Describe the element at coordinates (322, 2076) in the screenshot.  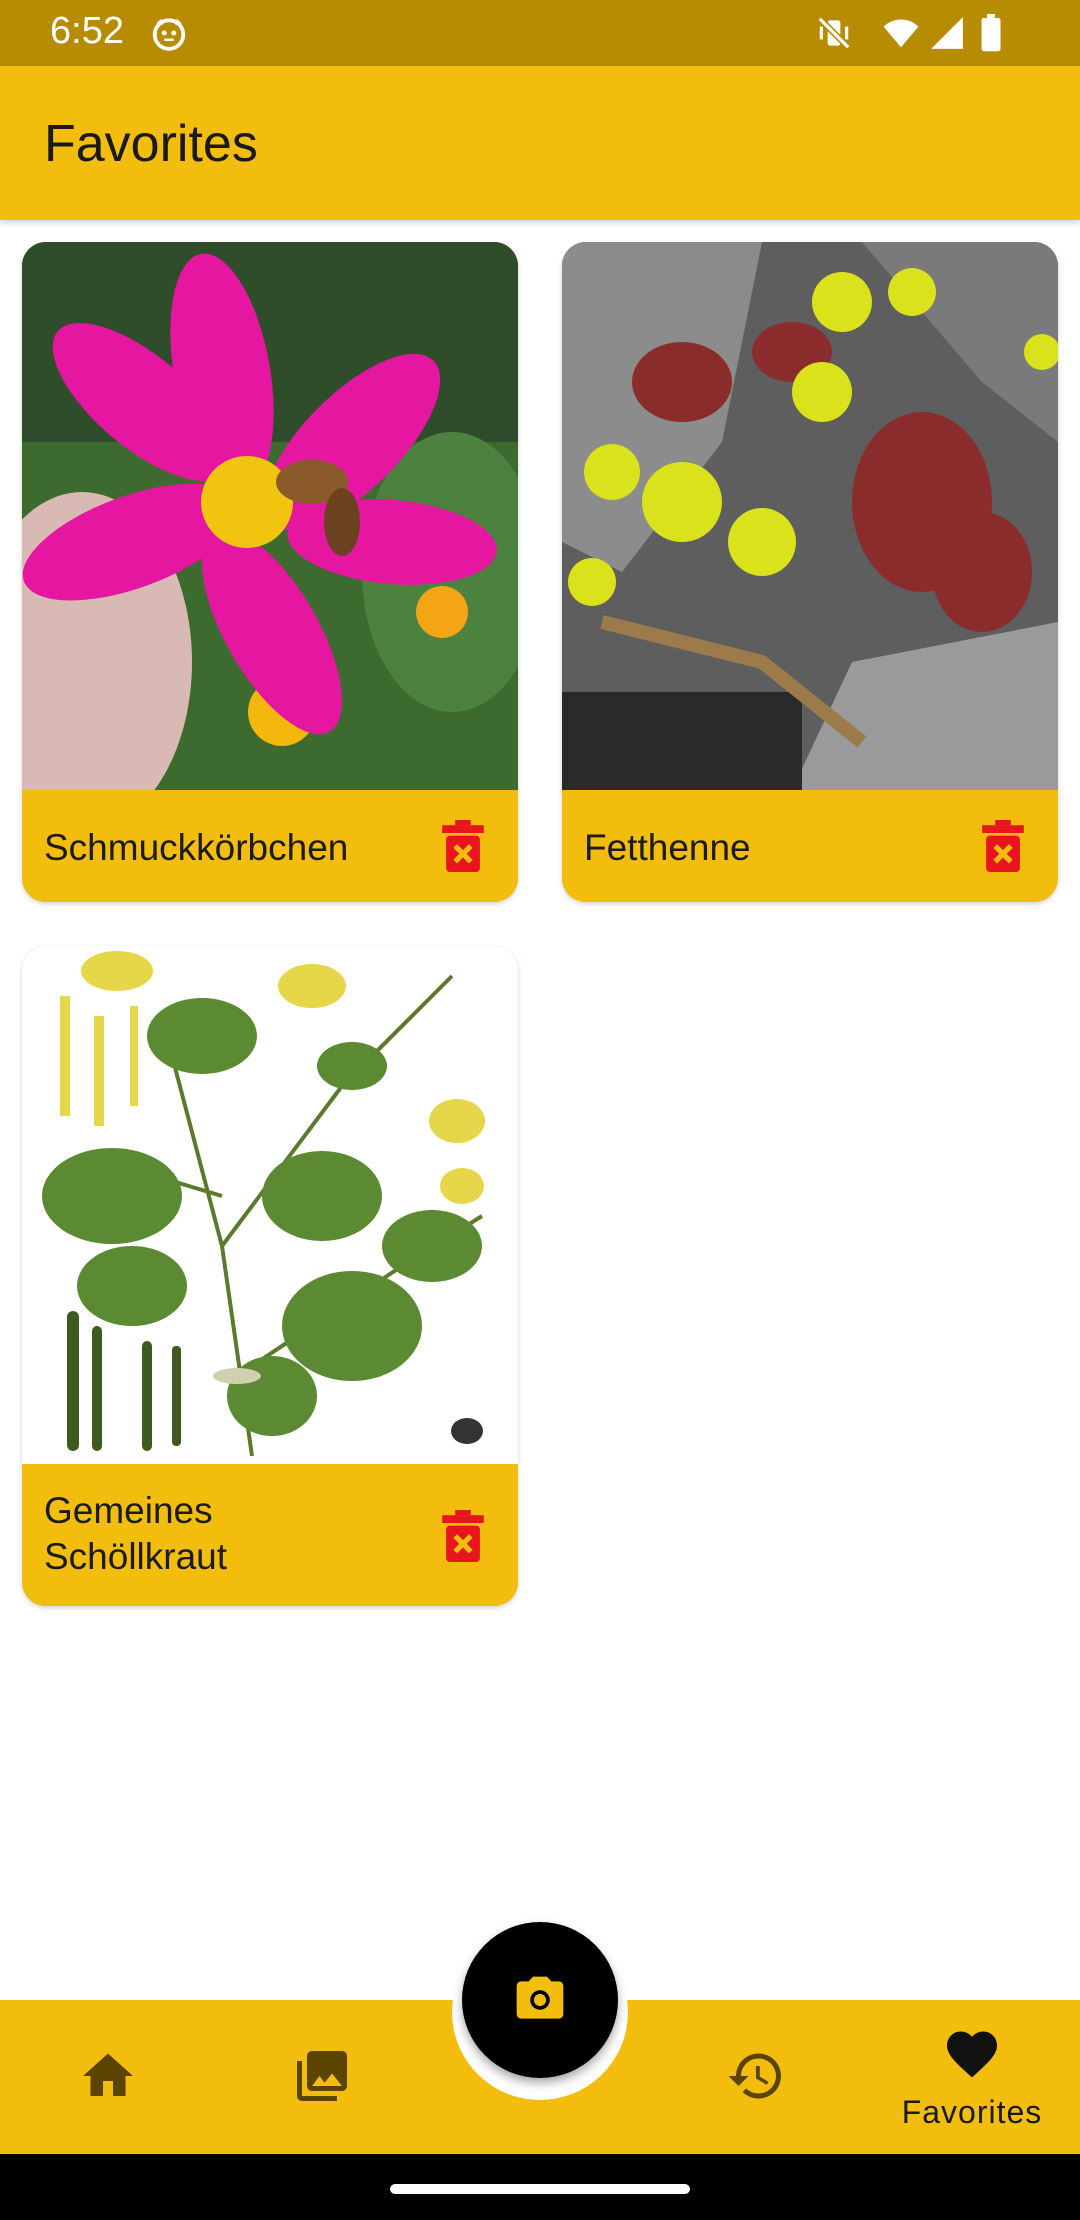
I see `gallery-icon` at that location.